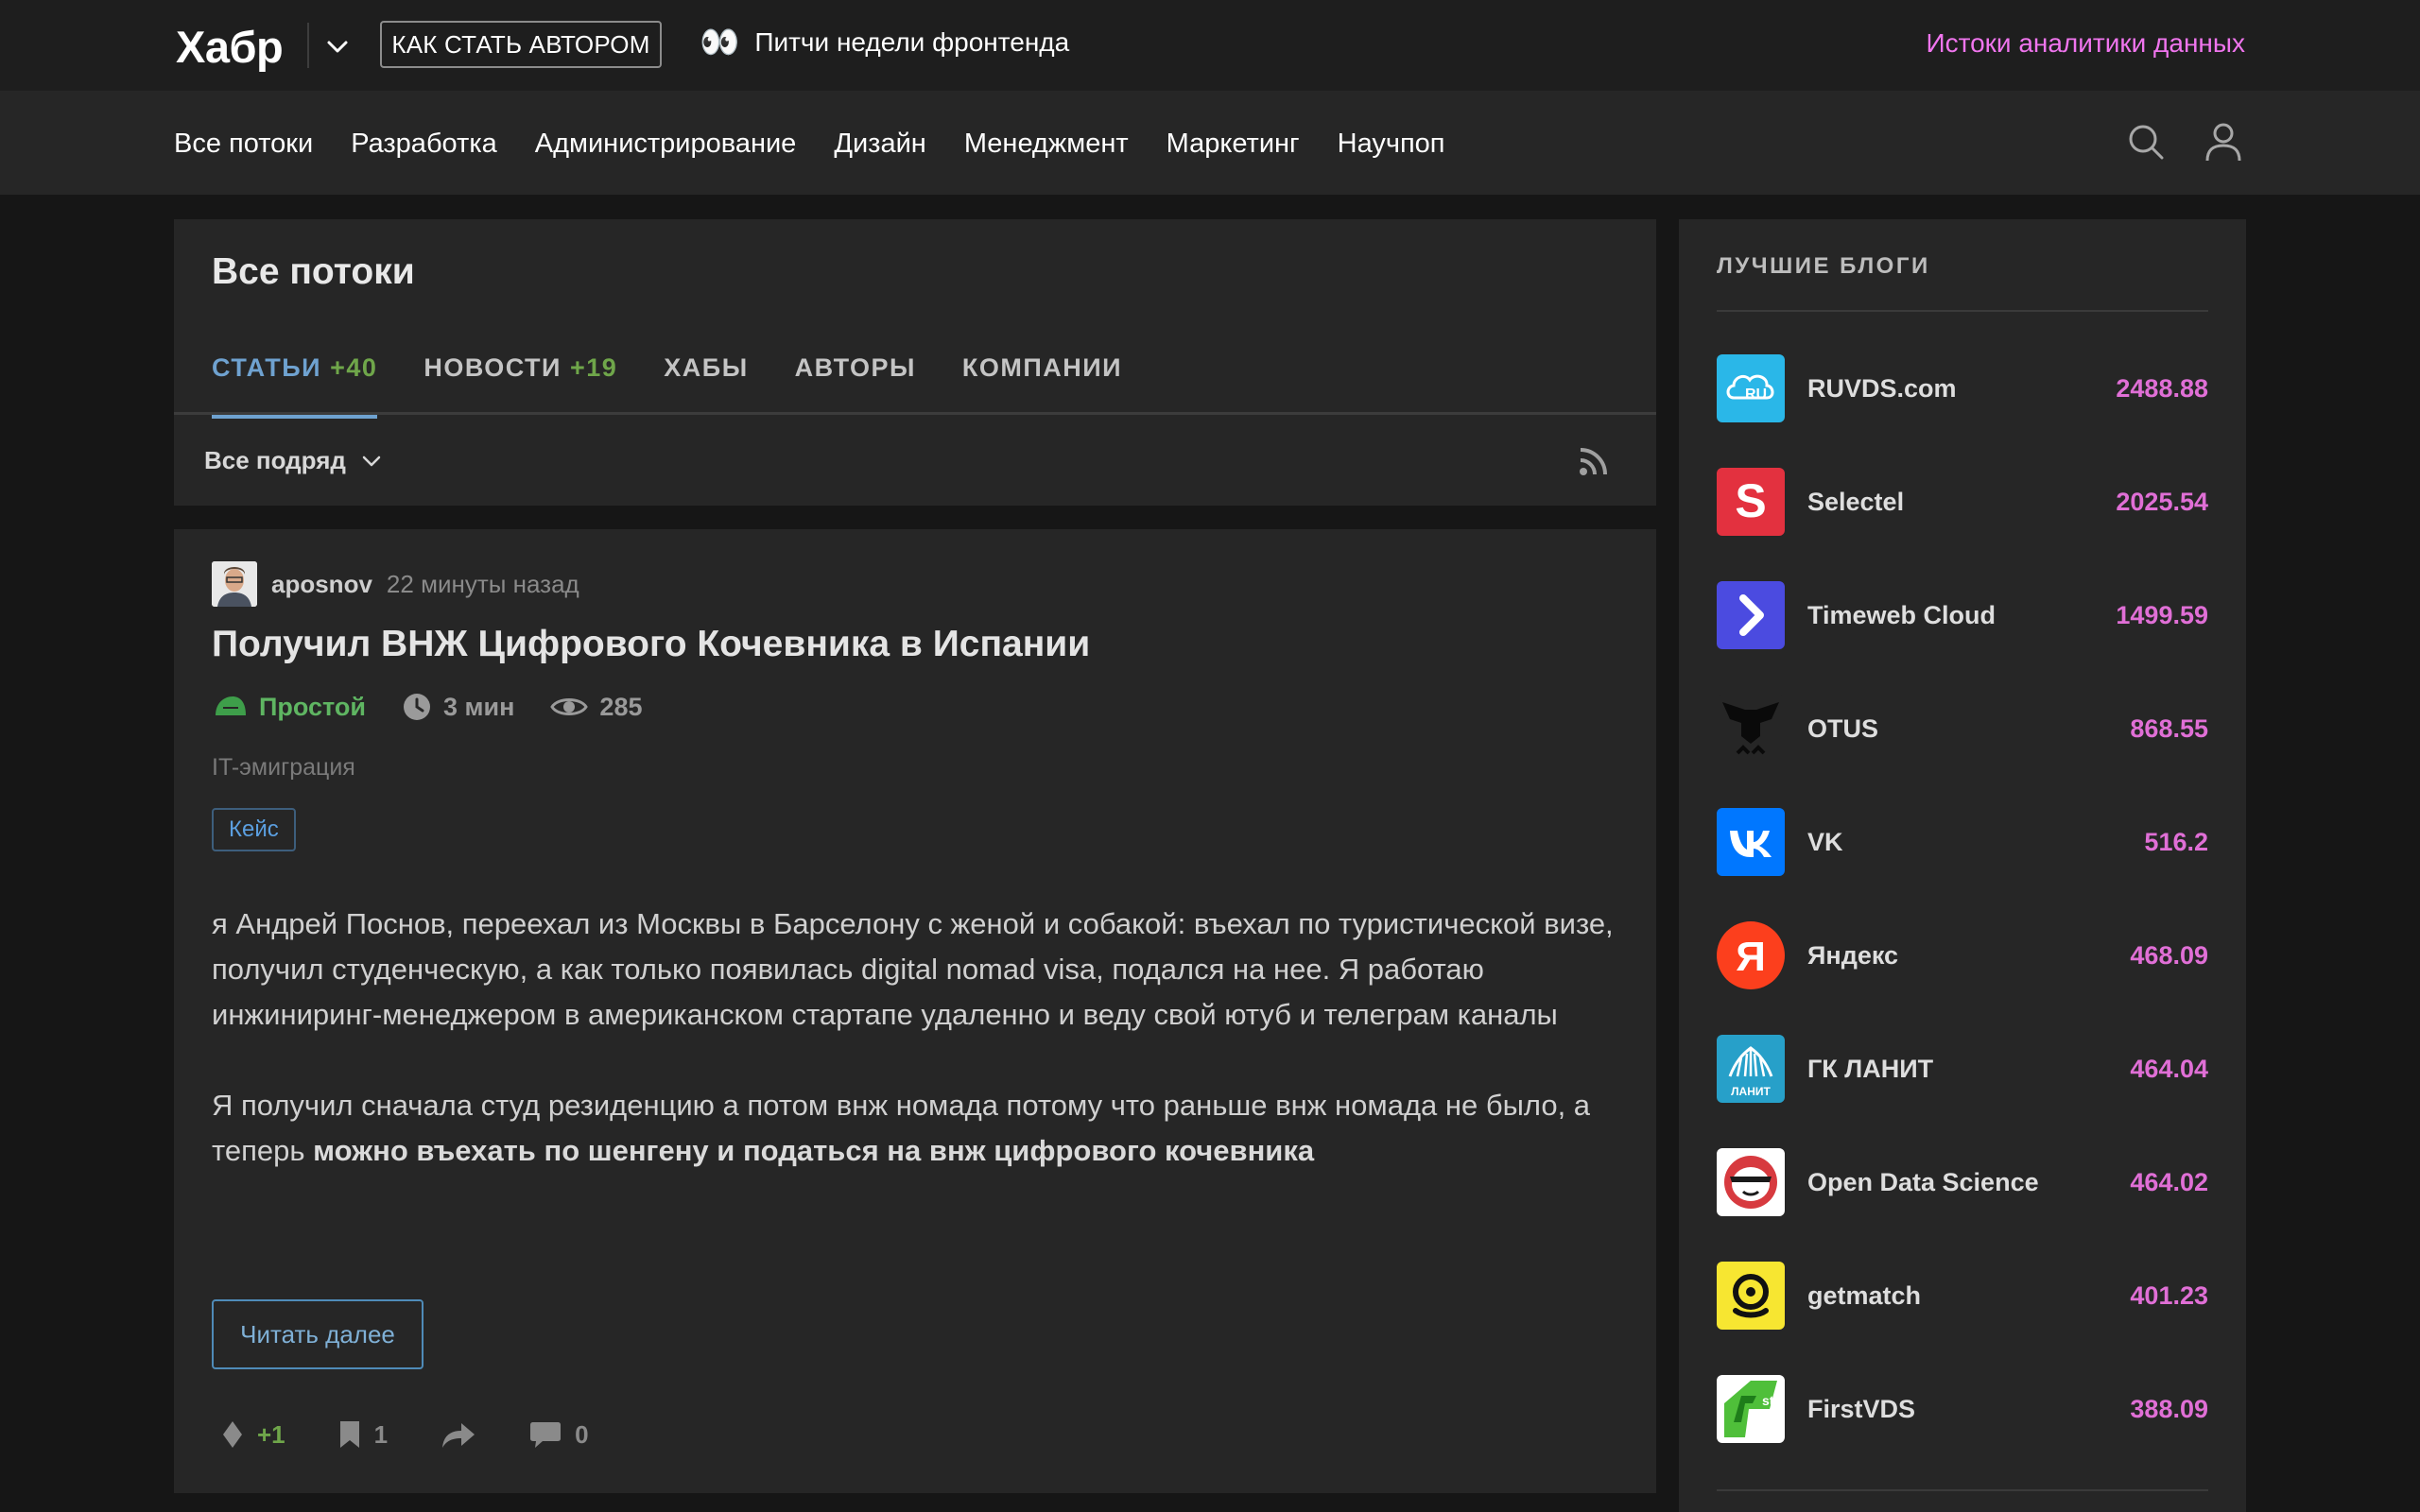 The height and width of the screenshot is (1512, 2420). I want to click on tab-companies: КОМПАНИИ, so click(1042, 386).